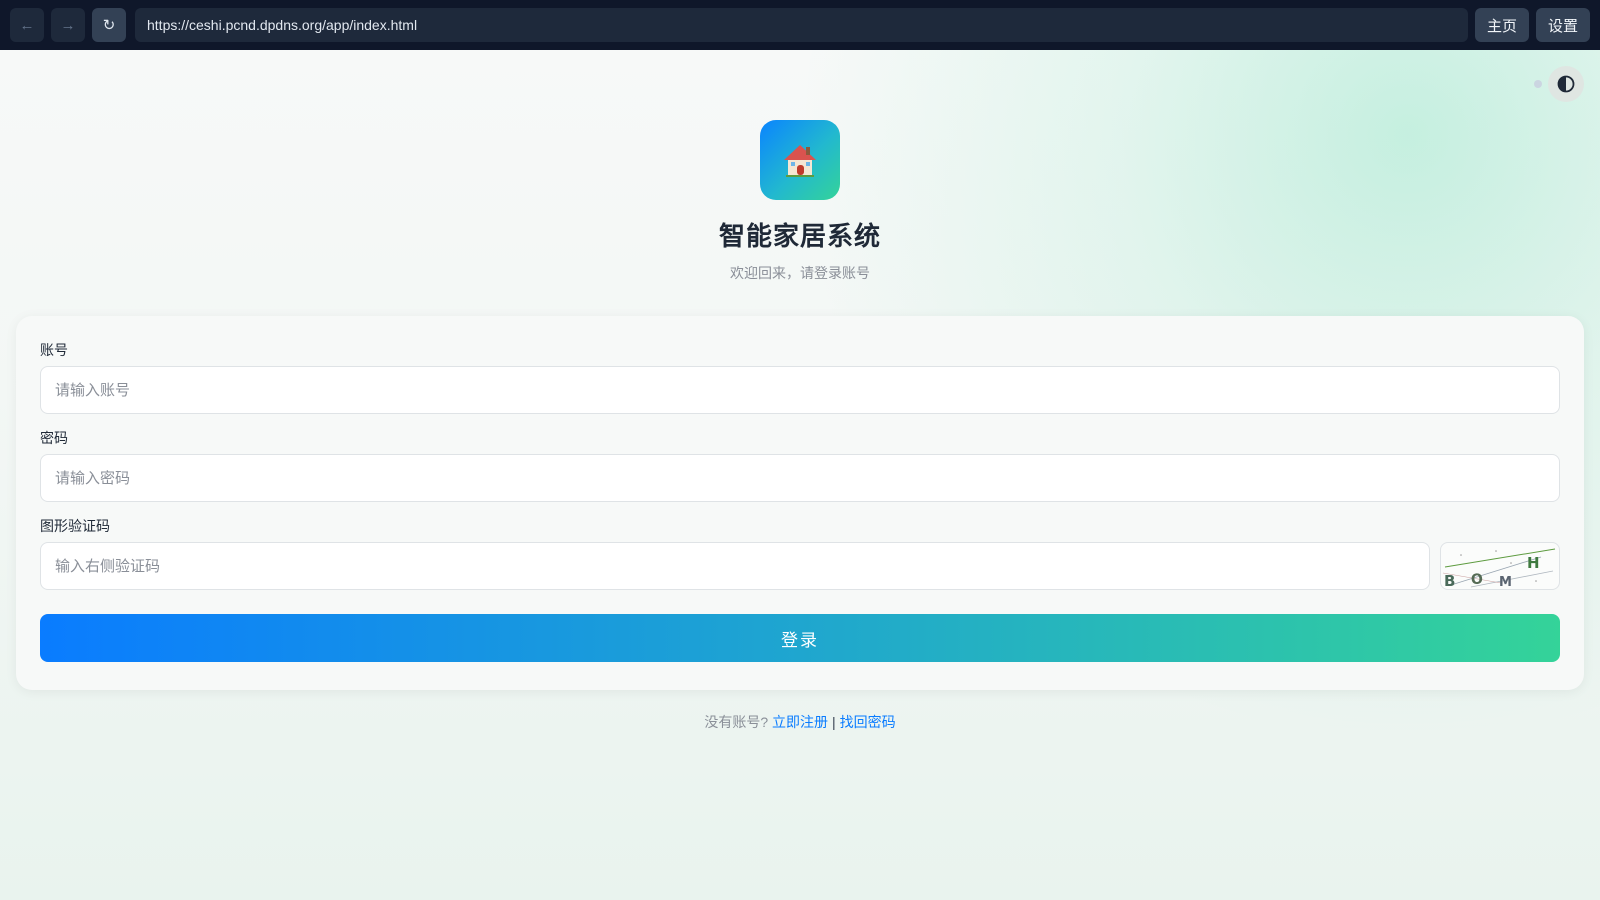 The image size is (1600, 900). Describe the element at coordinates (800, 638) in the screenshot. I see `login-button: 登录` at that location.